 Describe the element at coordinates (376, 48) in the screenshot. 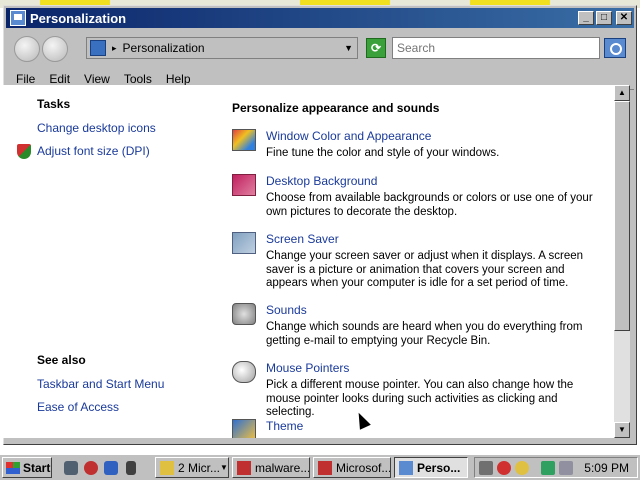

I see `refresh-button: ⟳` at that location.